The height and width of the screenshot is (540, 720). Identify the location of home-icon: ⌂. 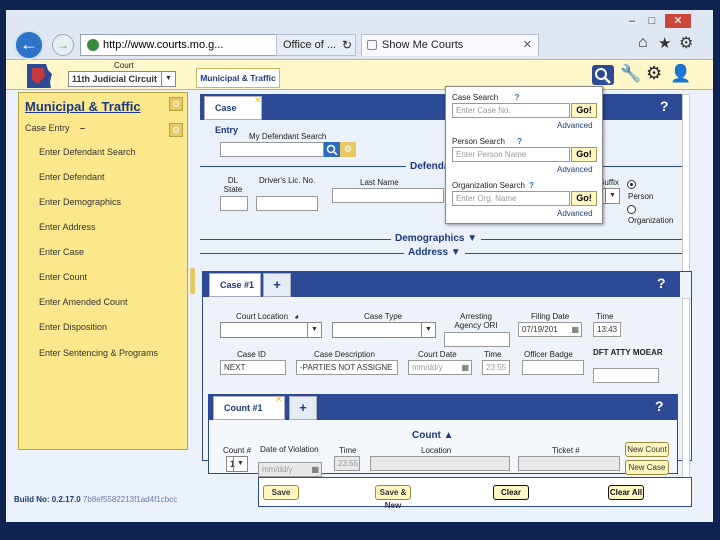
(643, 43).